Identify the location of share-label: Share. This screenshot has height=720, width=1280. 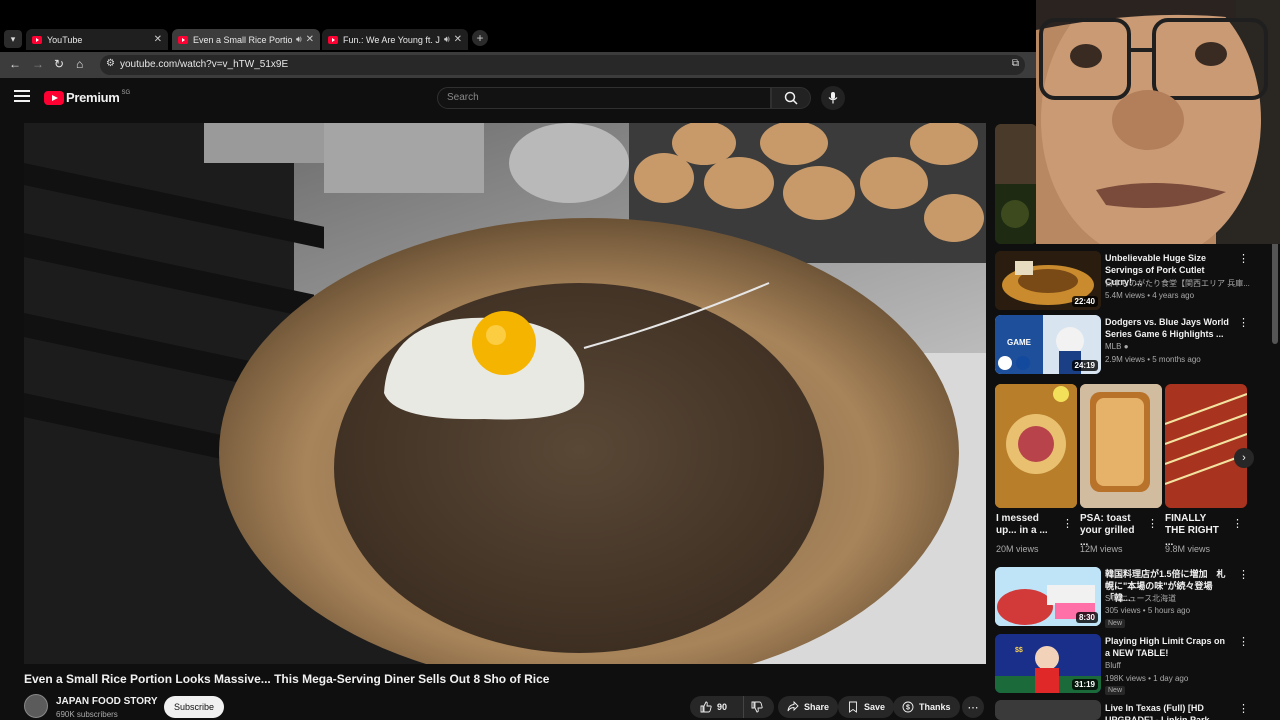
(817, 707).